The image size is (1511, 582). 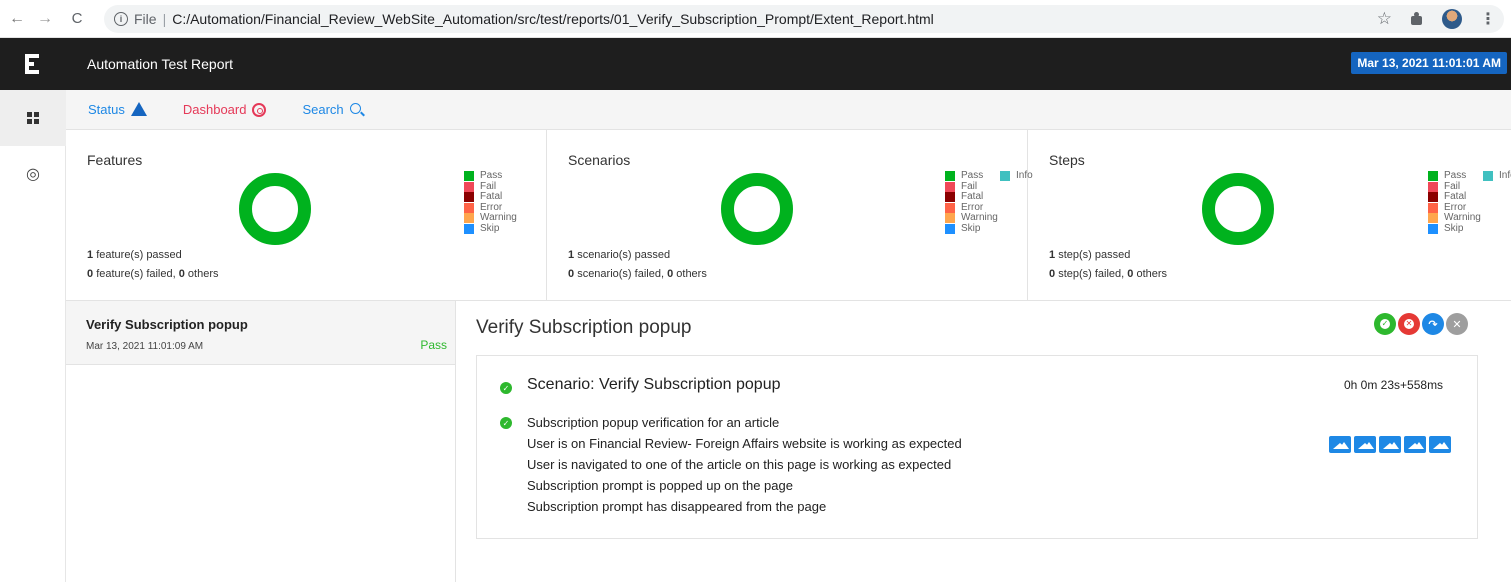 I want to click on failed-summary: 0 step(s) failed, 0 others, so click(x=1108, y=274).